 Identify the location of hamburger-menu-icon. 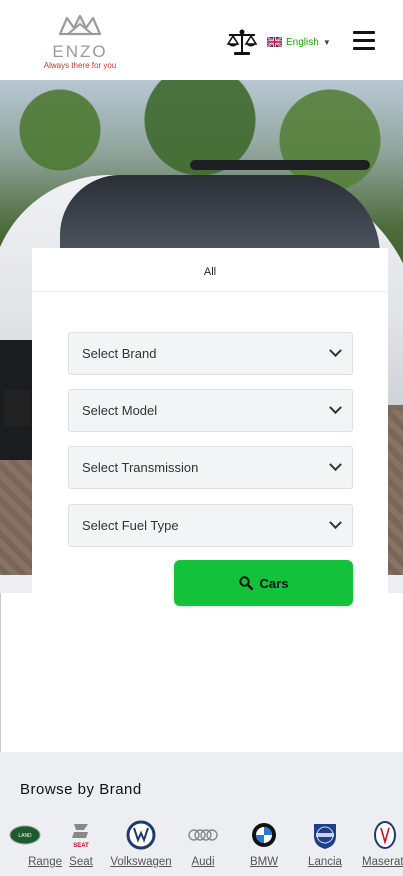
(364, 41).